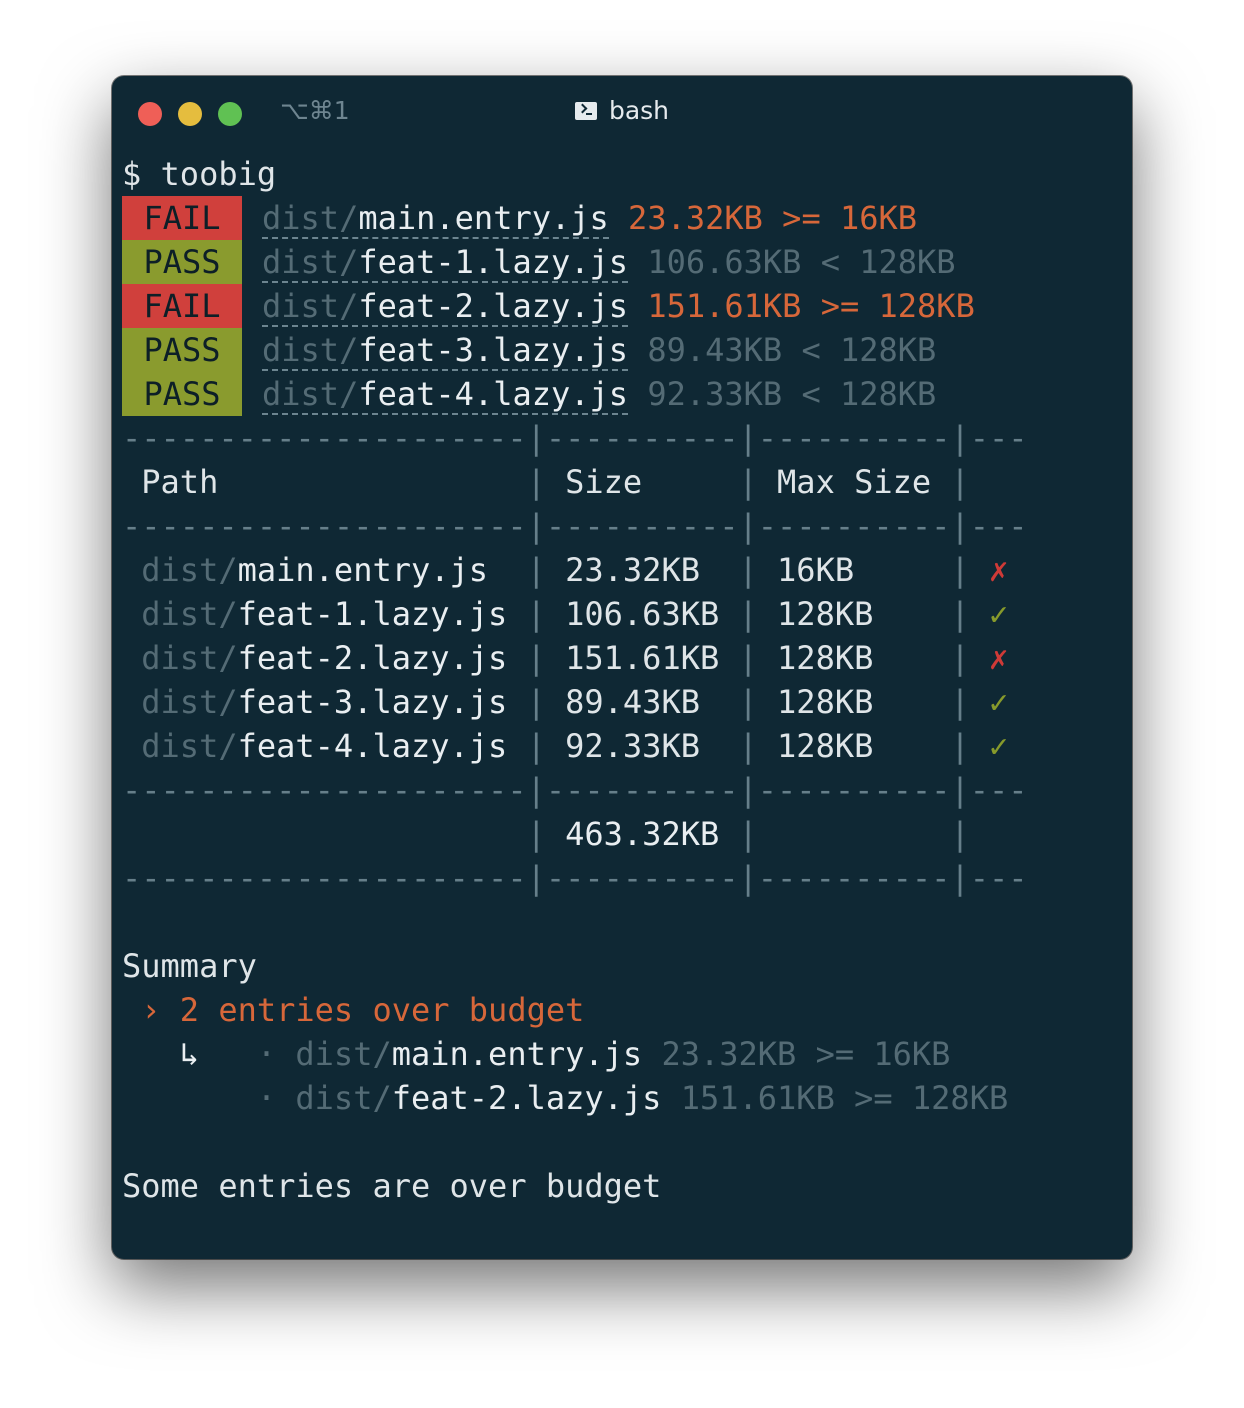 The height and width of the screenshot is (1408, 1244). I want to click on size-cell: 23.32KB, so click(632, 570).